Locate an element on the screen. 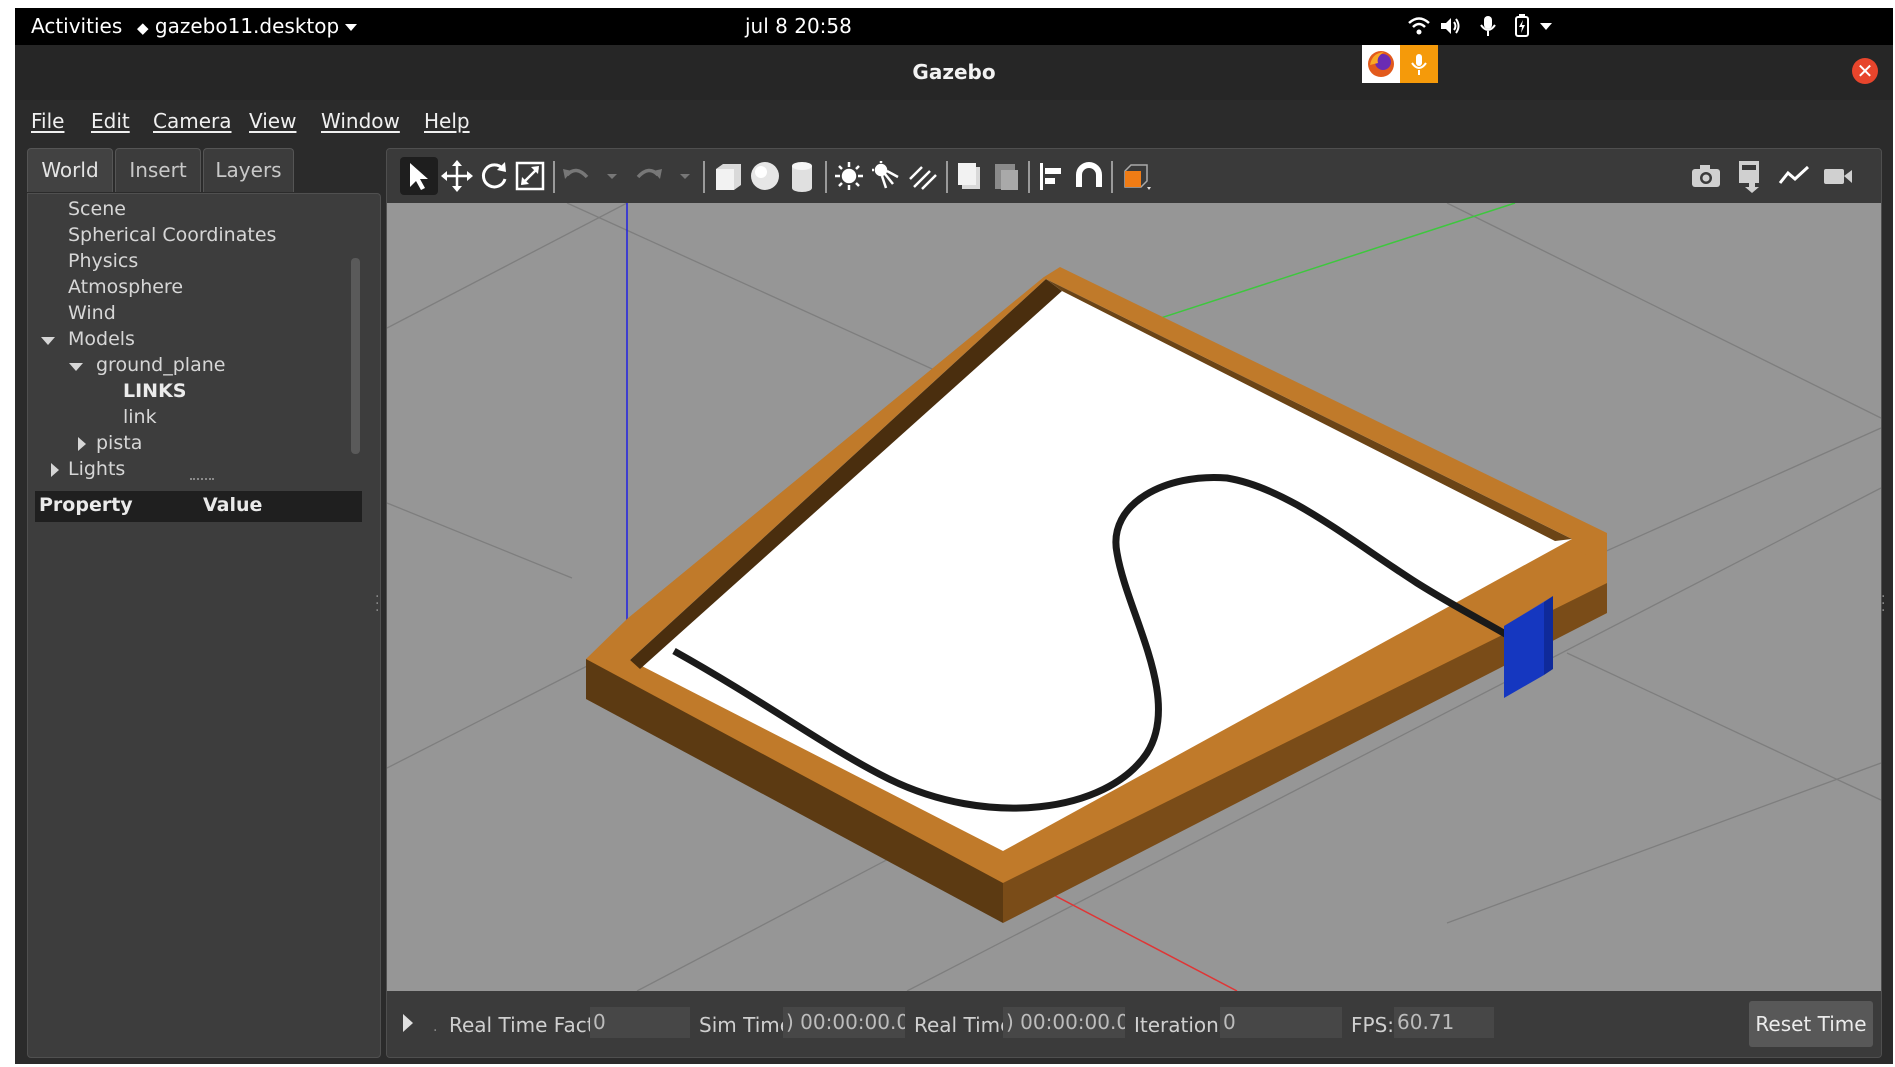 Image resolution: width=1895 pixels, height=1067 pixels. left-splitter-handle: · · · is located at coordinates (377, 604).